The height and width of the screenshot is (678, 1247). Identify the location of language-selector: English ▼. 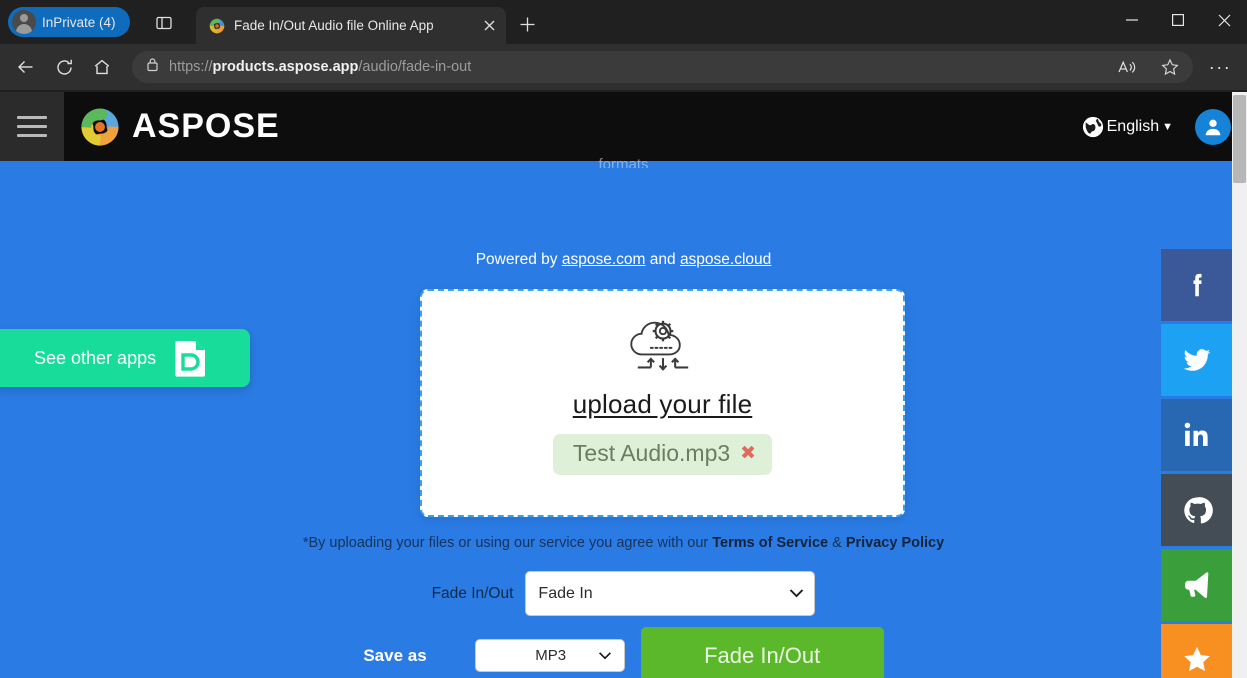
(1127, 127).